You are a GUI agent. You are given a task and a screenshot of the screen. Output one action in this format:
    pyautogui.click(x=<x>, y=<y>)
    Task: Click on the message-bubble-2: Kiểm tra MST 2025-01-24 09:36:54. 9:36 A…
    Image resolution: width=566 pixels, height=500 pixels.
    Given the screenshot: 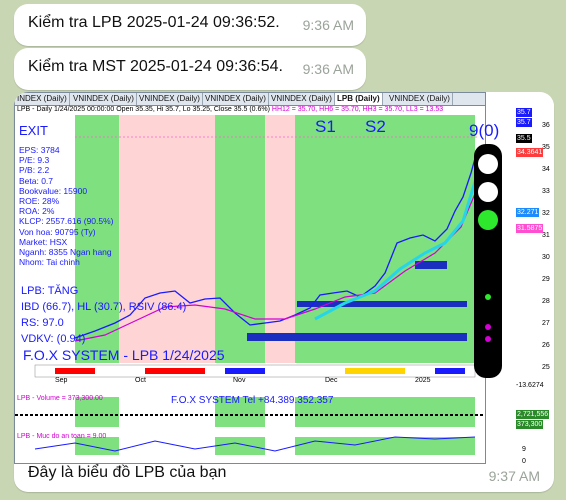 What is the action you would take?
    pyautogui.click(x=190, y=69)
    